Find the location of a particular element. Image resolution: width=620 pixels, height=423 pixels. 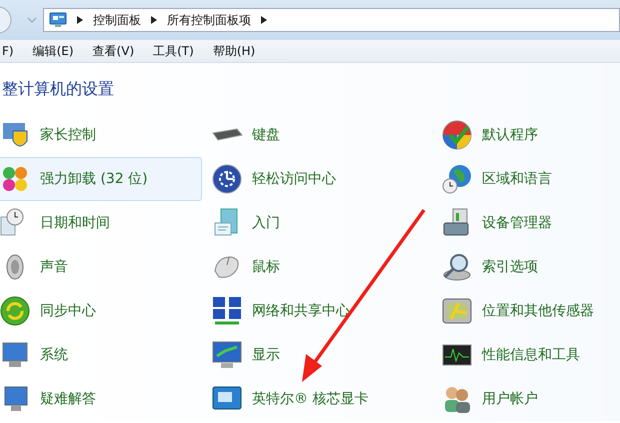

control-panel-item: 索引选项 is located at coordinates (526, 267).